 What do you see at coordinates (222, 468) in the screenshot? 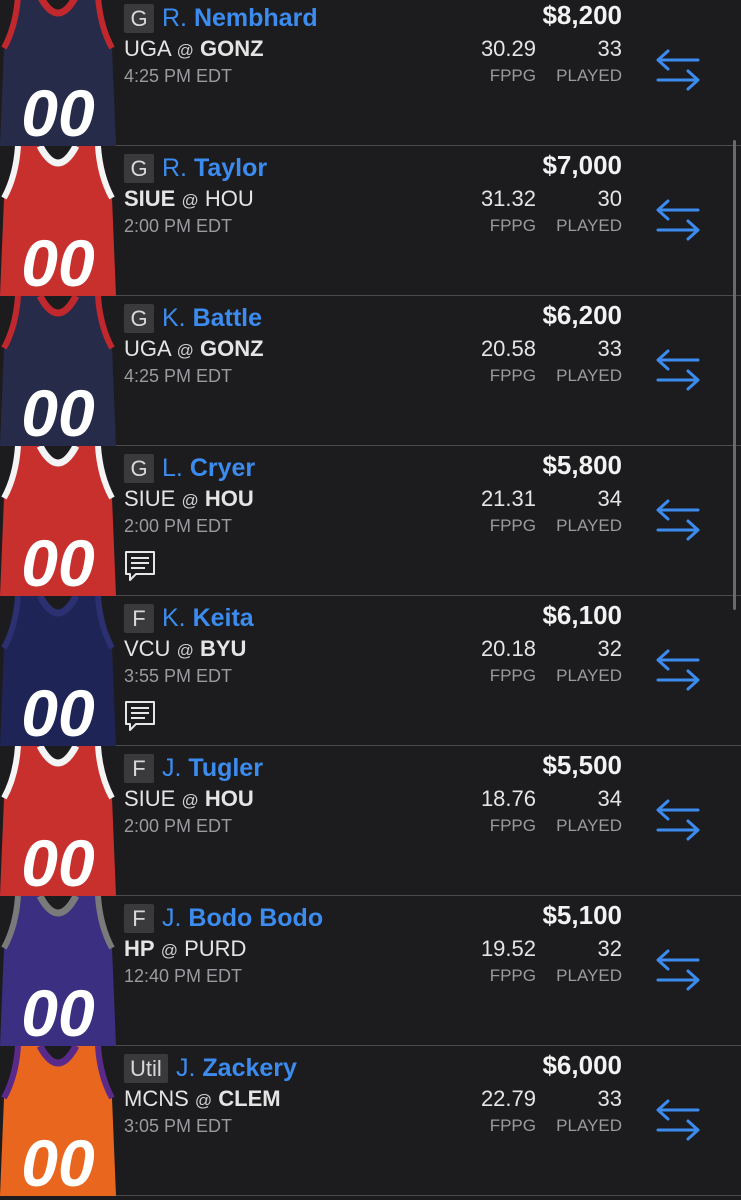
I see `player-last-name: Cryer` at bounding box center [222, 468].